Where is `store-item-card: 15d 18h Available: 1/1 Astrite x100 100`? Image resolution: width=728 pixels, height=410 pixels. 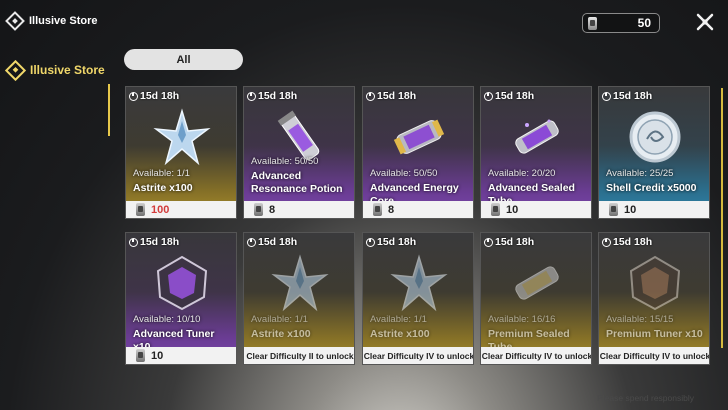
store-item-card: 15d 18h Available: 1/1 Astrite x100 100 is located at coordinates (181, 152).